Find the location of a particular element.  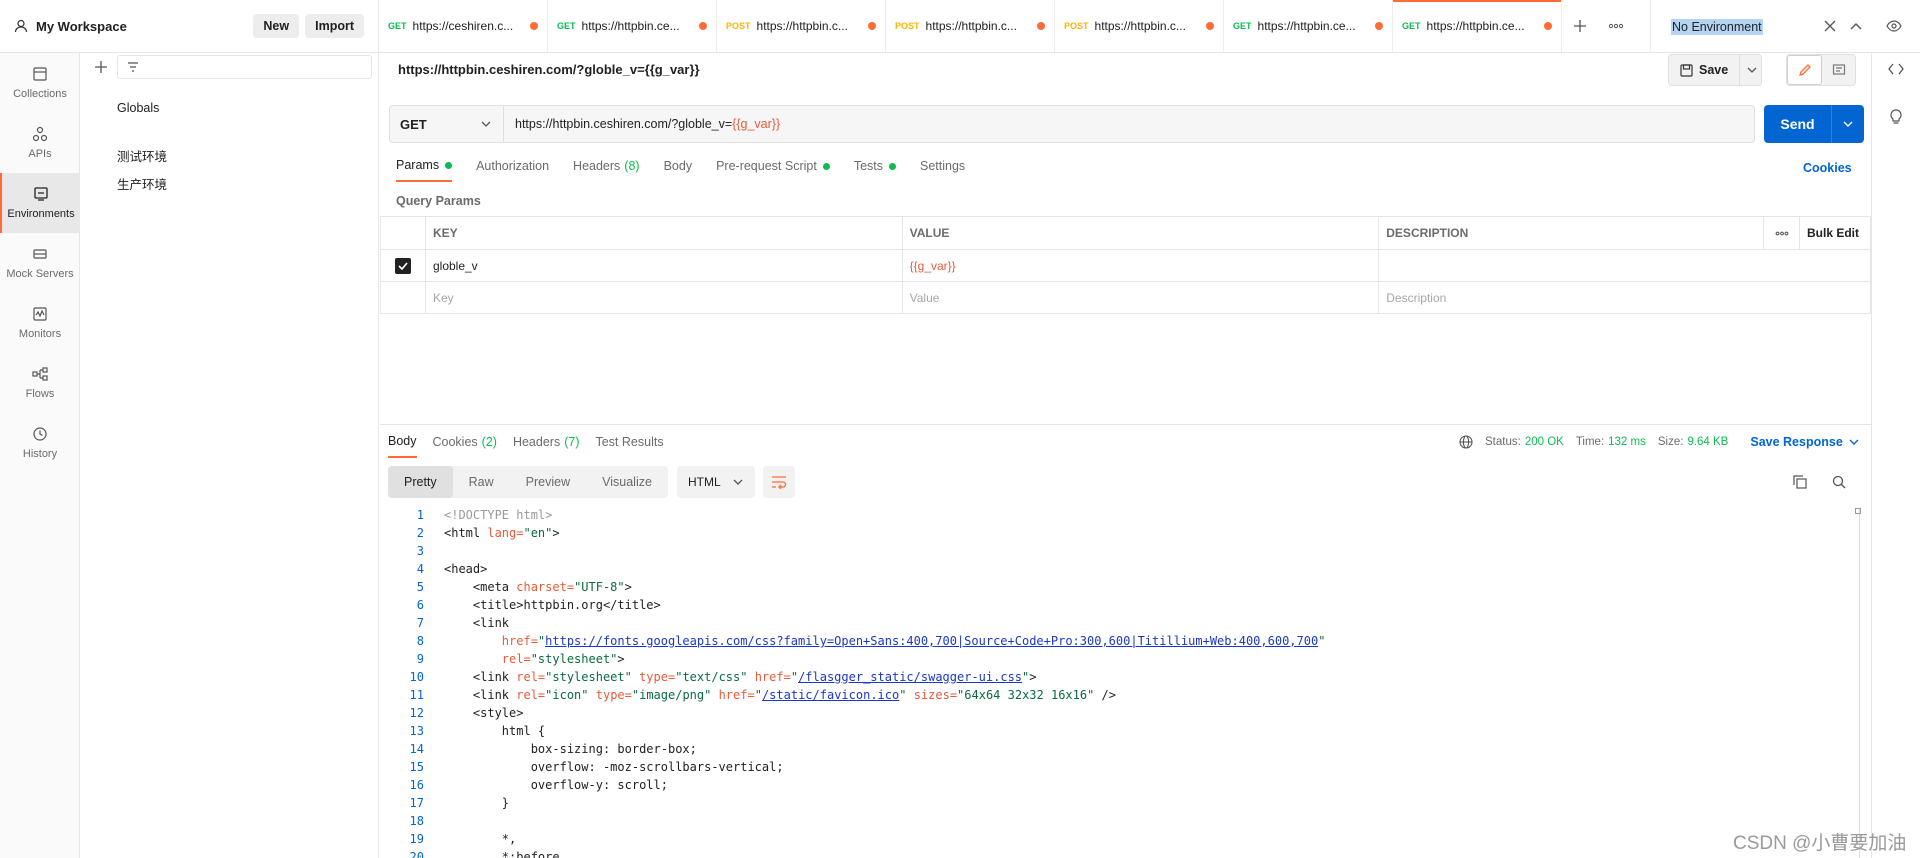

environment-item-test: 测试环境 is located at coordinates (142, 155).